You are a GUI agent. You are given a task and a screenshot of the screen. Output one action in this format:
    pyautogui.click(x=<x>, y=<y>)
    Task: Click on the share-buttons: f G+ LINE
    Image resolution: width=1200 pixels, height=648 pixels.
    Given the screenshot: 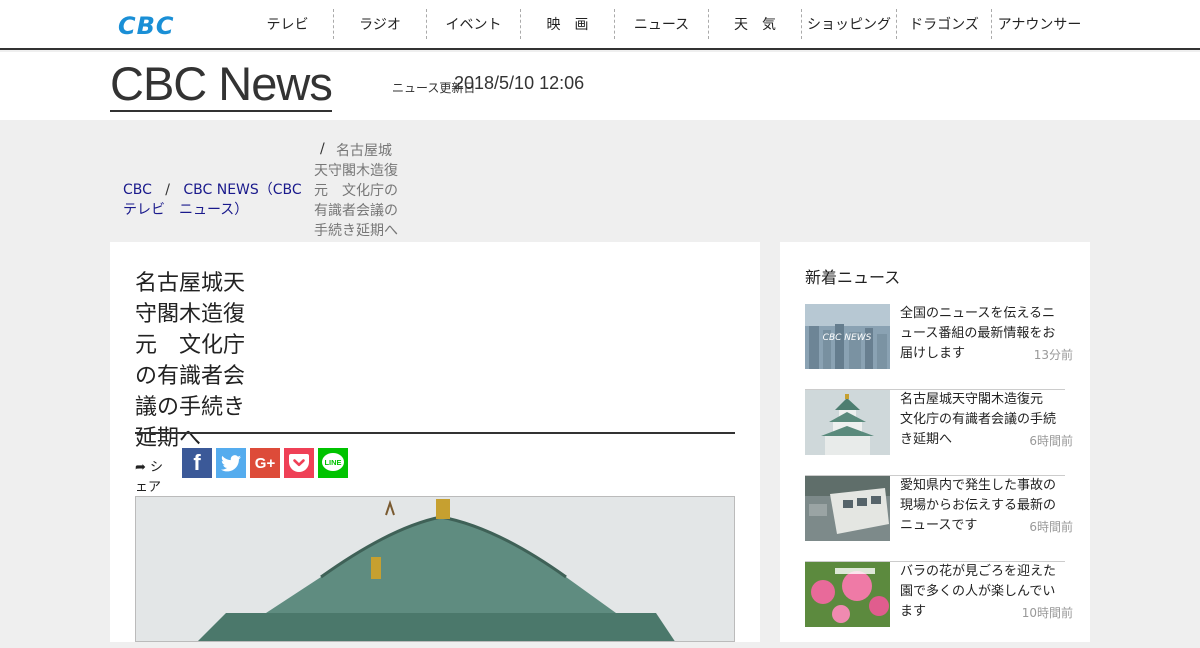 What is the action you would take?
    pyautogui.click(x=265, y=463)
    